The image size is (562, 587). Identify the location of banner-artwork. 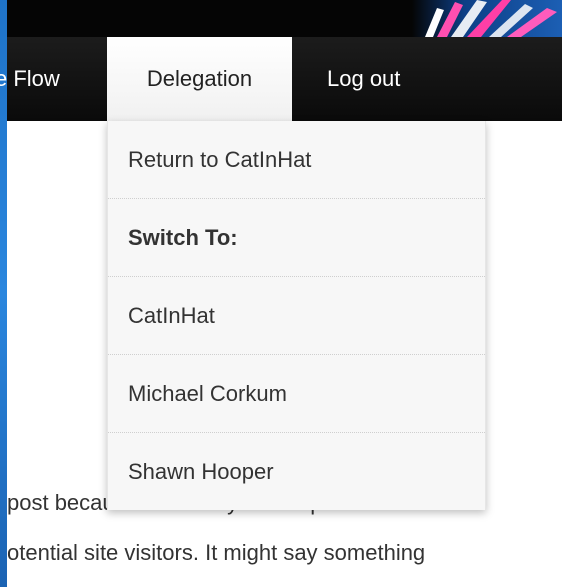
(491, 18).